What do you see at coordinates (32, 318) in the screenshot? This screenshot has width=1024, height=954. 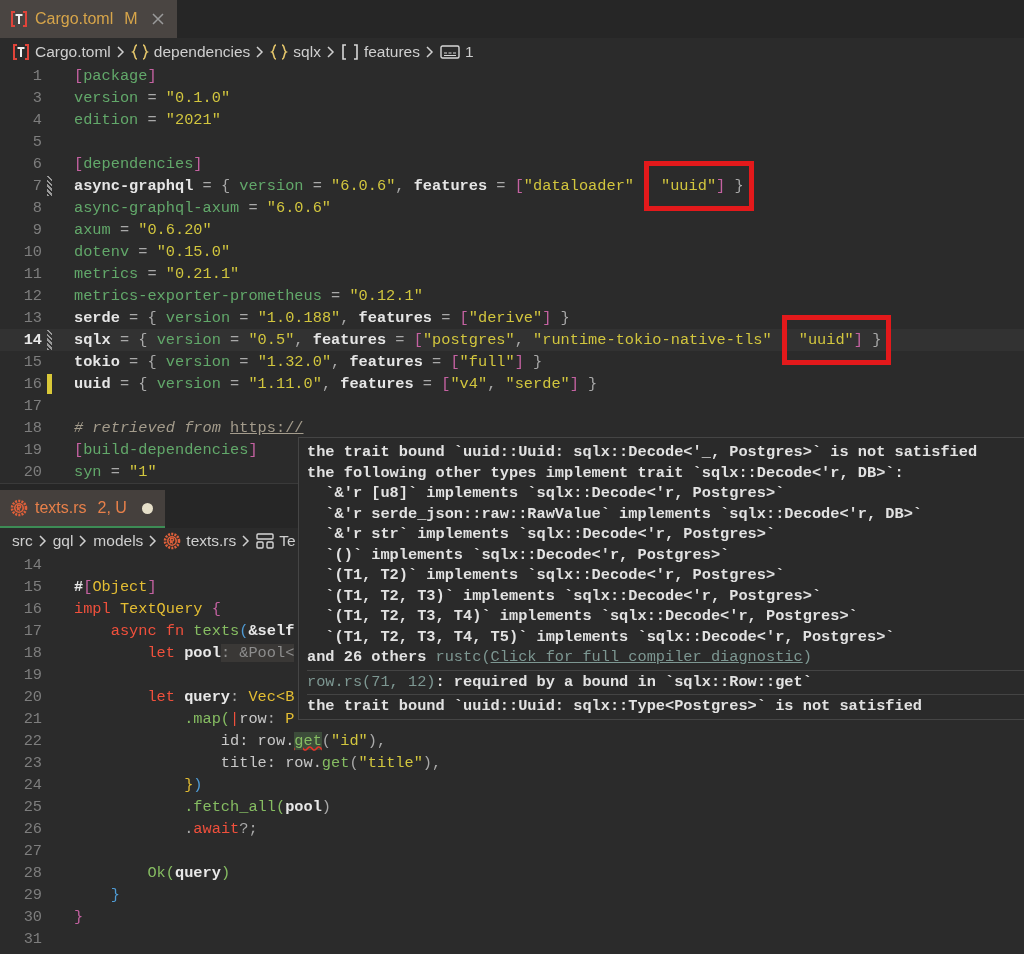 I see `line-number: 13` at bounding box center [32, 318].